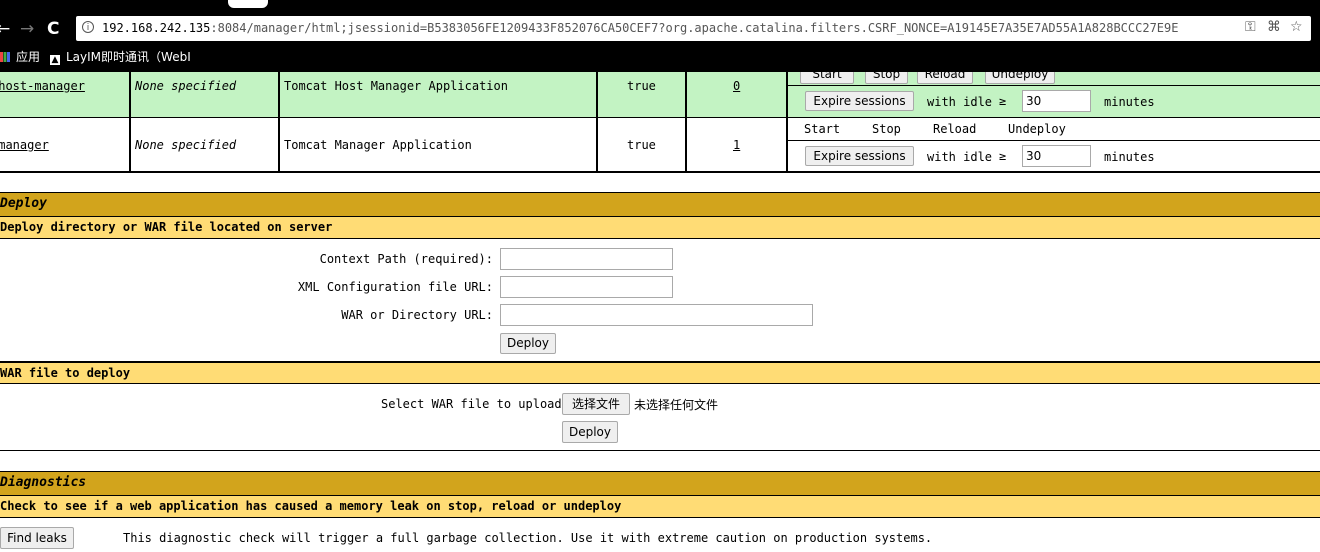  I want to click on undeploy-button: Undeploy, so click(1020, 78).